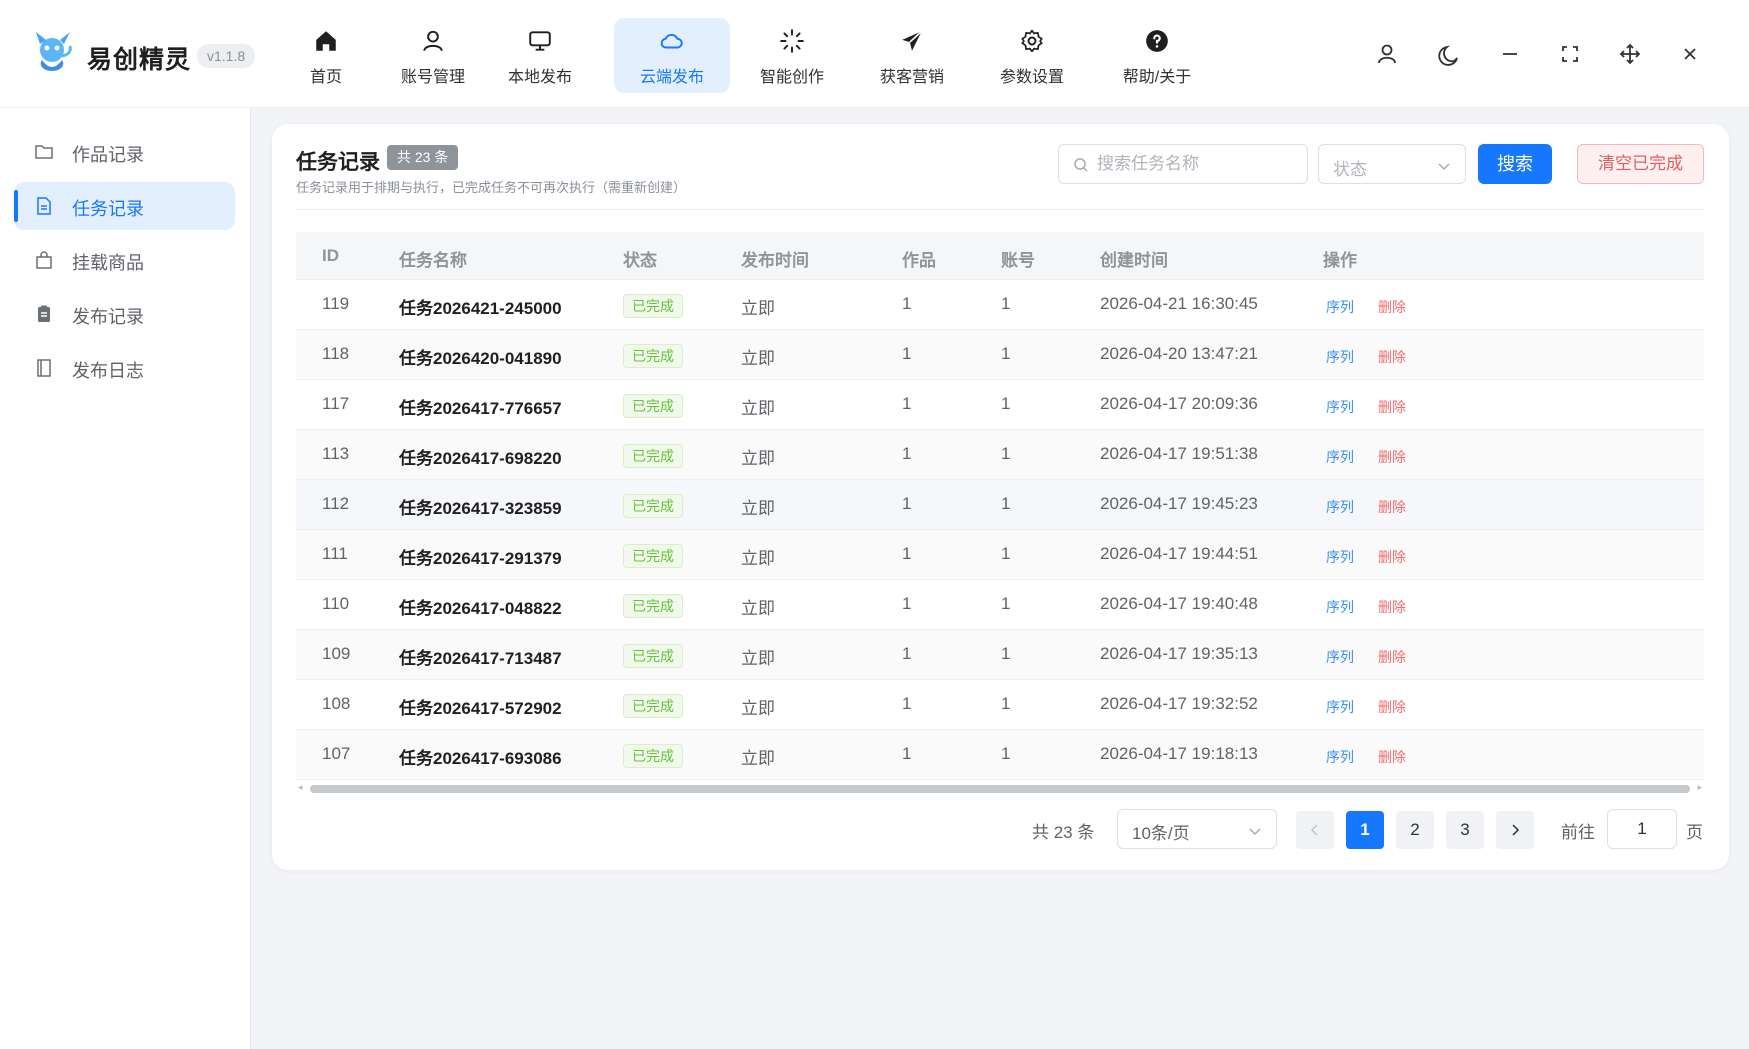  Describe the element at coordinates (480, 508) in the screenshot. I see `cell-task-name: 任务2026417-323859` at that location.